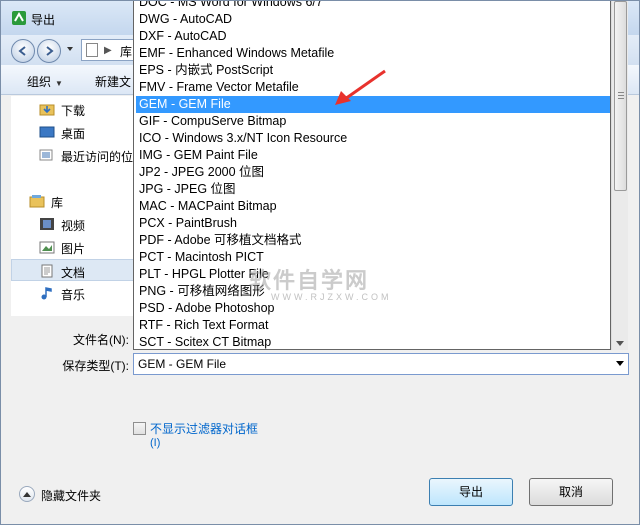  I want to click on filename-label: 文件名(N):, so click(101, 340).